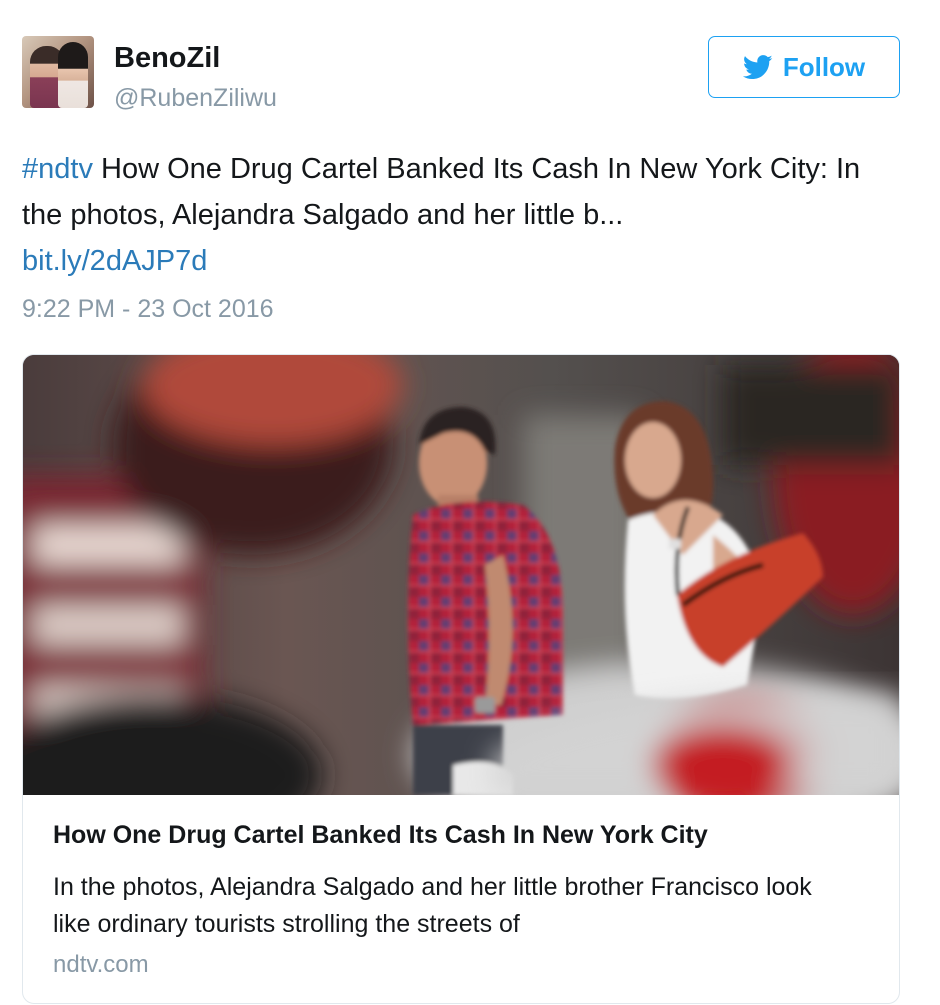 The width and height of the screenshot is (940, 1005). I want to click on tweet-timestamp: 9:22 PM - 23 Oct 2016, so click(148, 309).